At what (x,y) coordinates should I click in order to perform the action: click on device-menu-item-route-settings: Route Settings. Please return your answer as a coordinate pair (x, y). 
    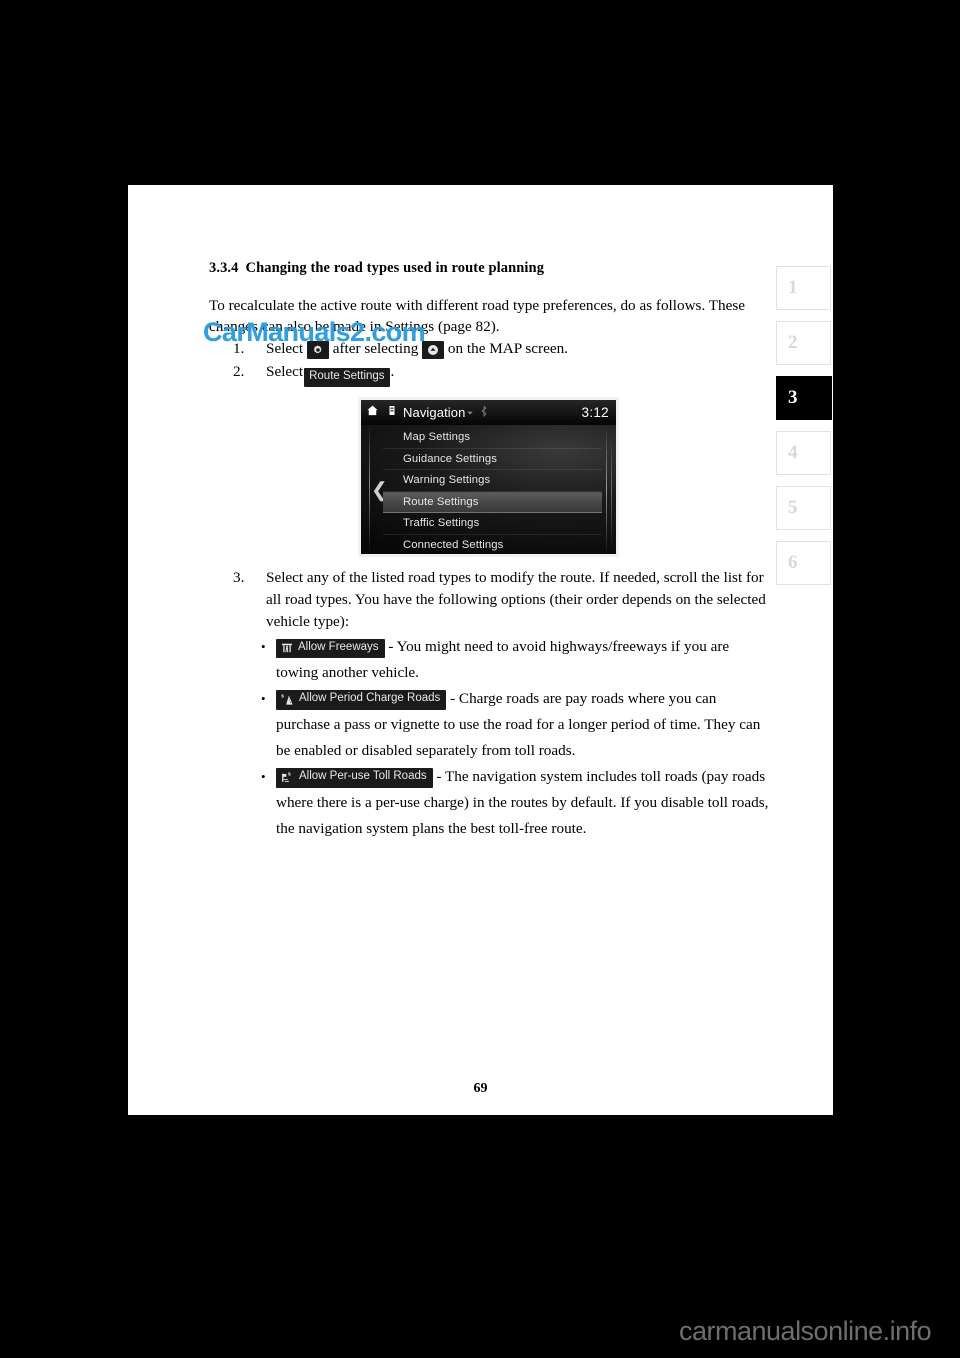
    Looking at the image, I should click on (492, 502).